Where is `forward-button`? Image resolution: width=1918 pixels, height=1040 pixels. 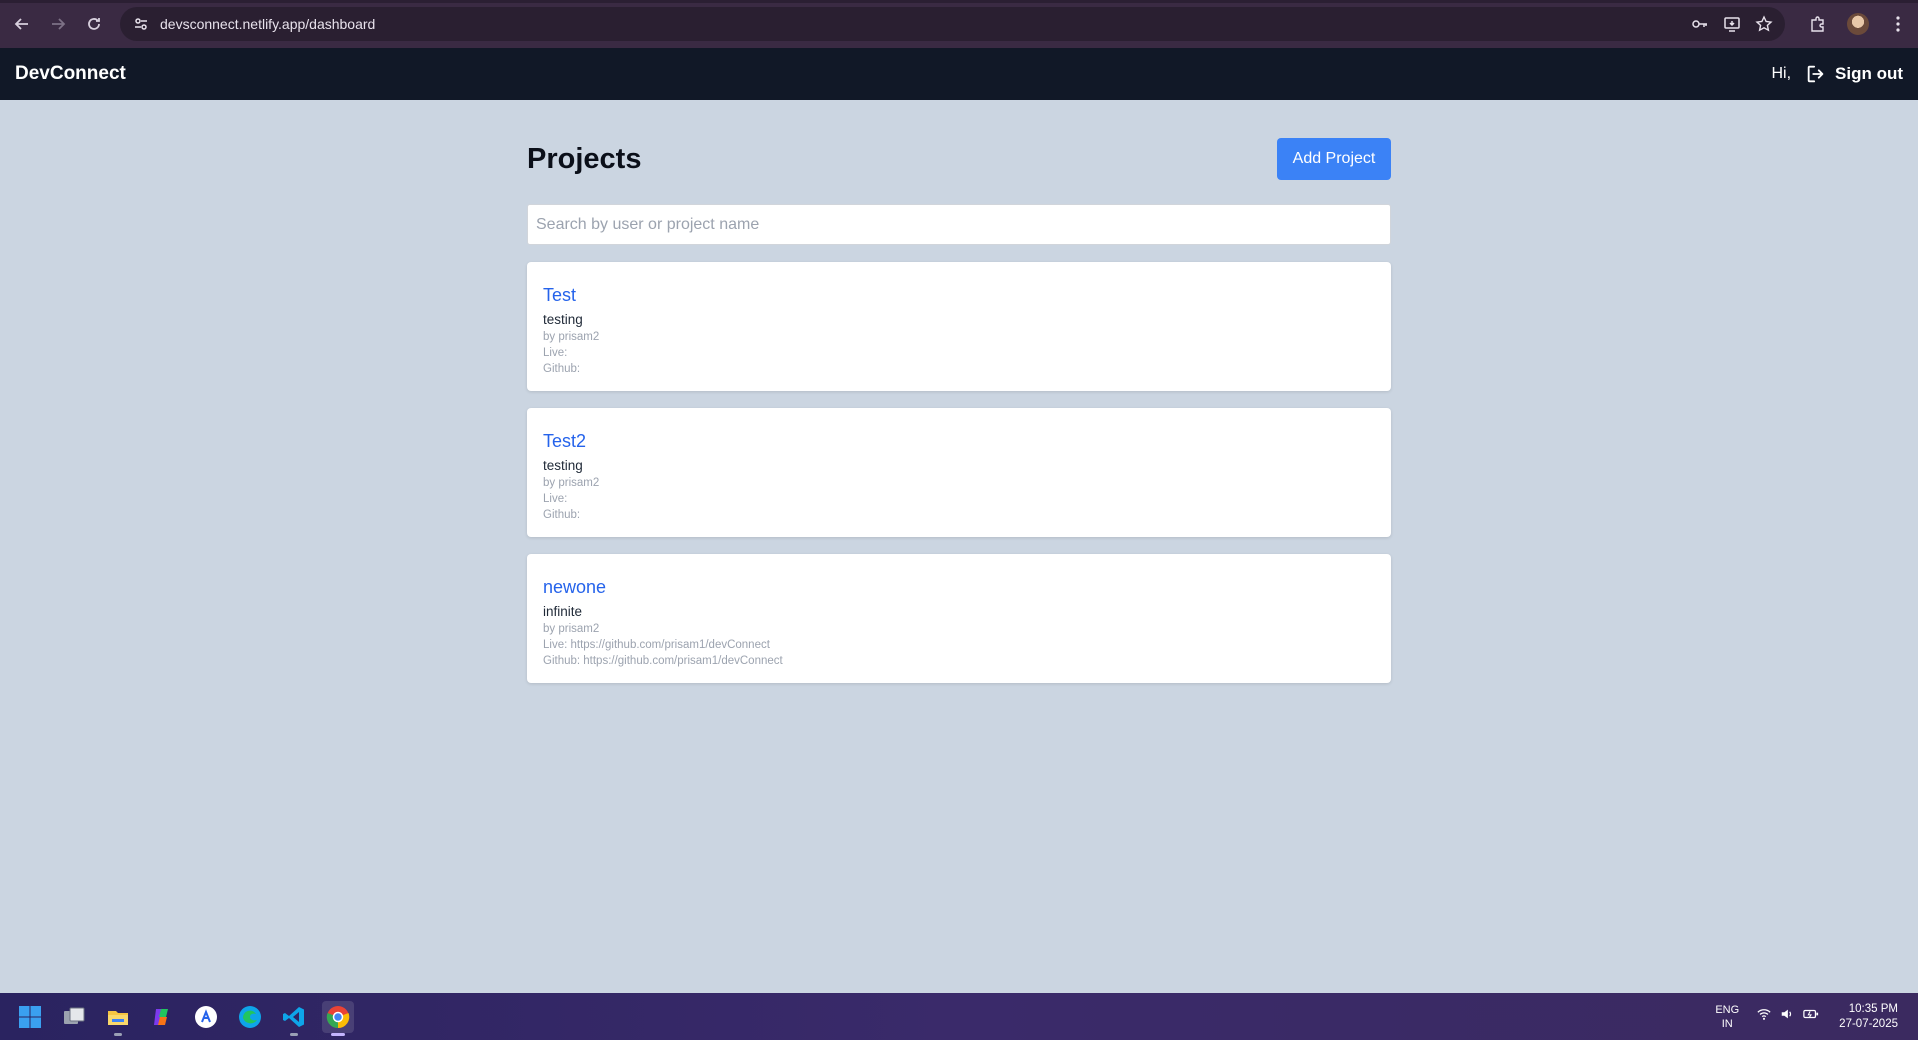
forward-button is located at coordinates (58, 24).